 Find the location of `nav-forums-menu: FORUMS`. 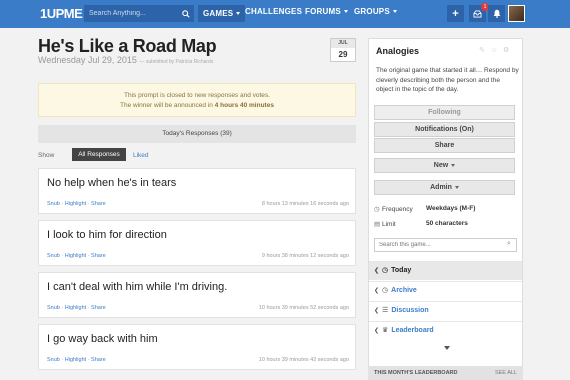

nav-forums-menu: FORUMS is located at coordinates (326, 11).